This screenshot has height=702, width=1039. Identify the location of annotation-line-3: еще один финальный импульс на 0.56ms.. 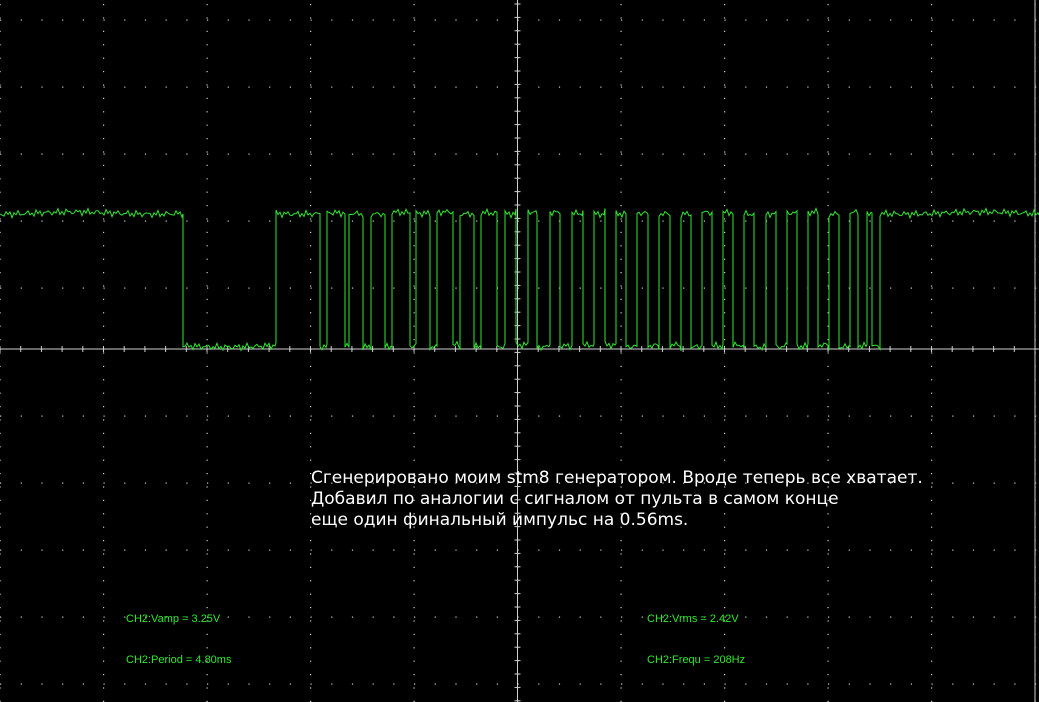
(500, 520).